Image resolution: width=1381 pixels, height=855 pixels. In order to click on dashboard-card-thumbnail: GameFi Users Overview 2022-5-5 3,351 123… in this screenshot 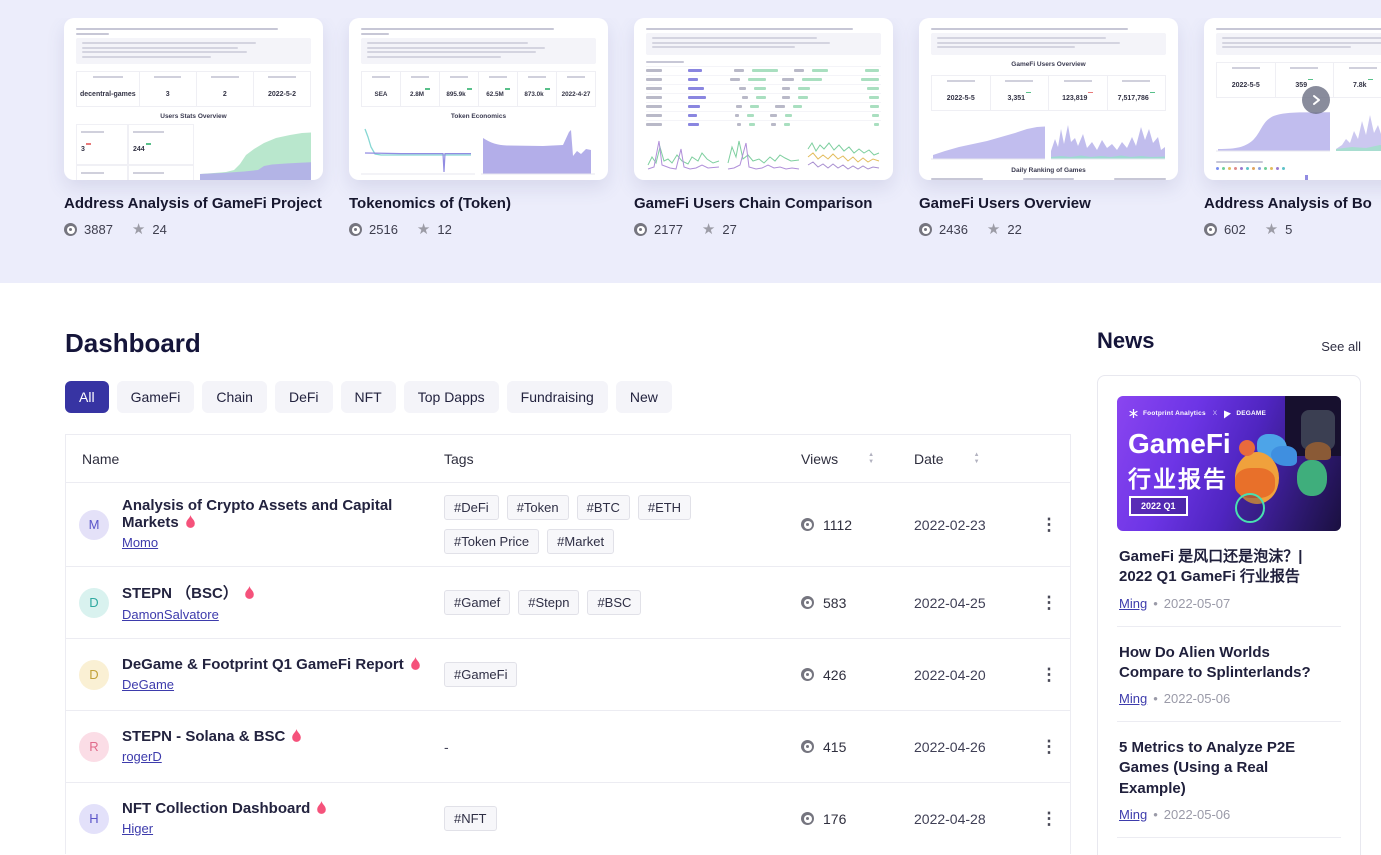, I will do `click(1048, 99)`.